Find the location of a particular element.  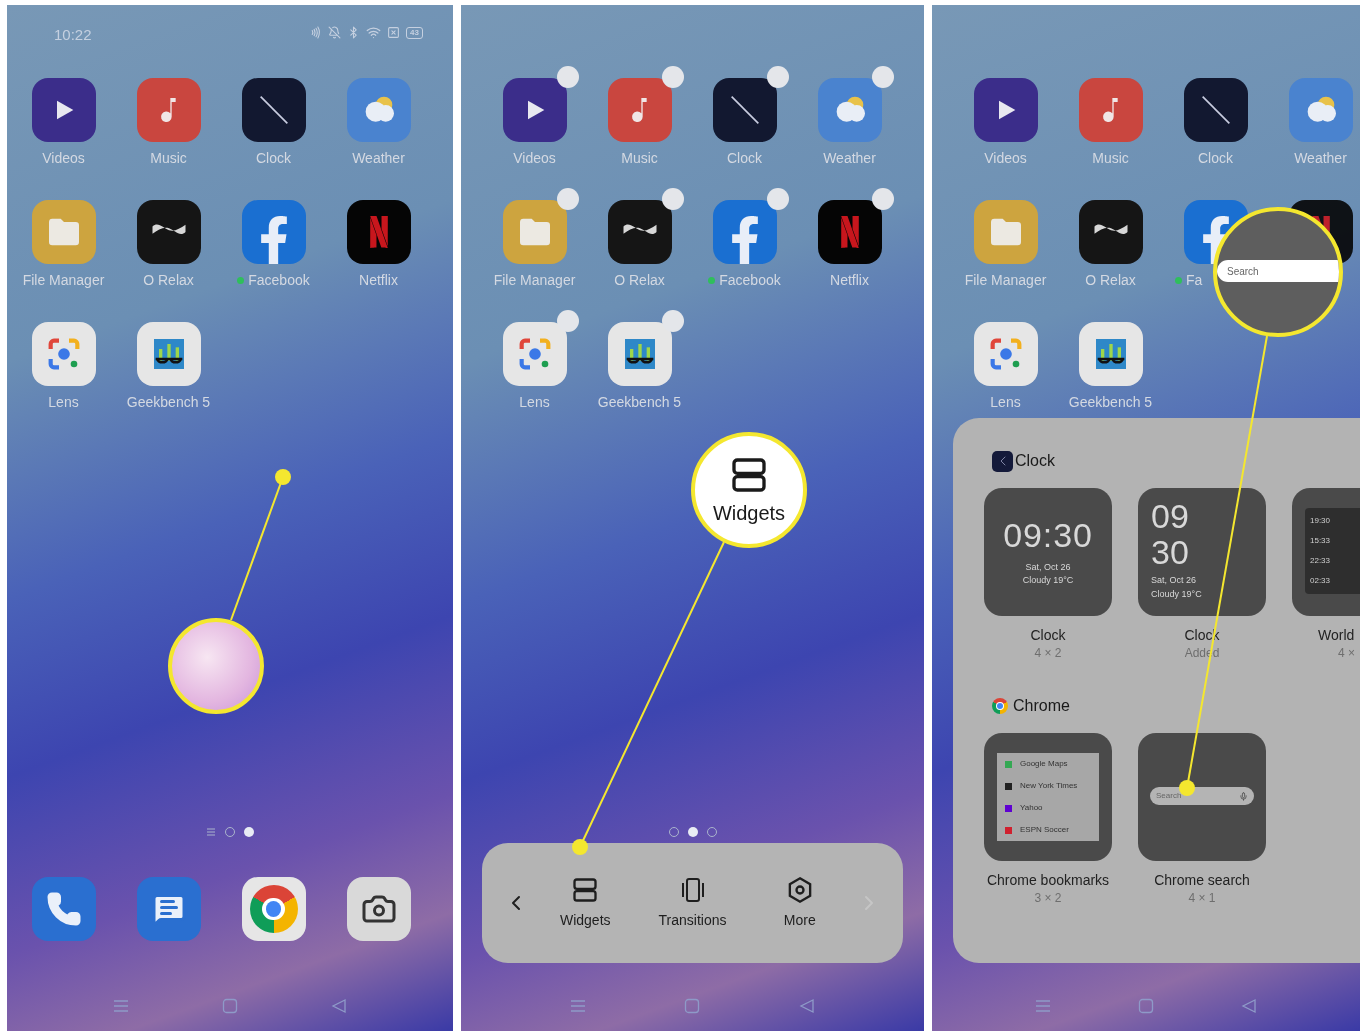

menu-option-button: Widgets is located at coordinates (585, 903).